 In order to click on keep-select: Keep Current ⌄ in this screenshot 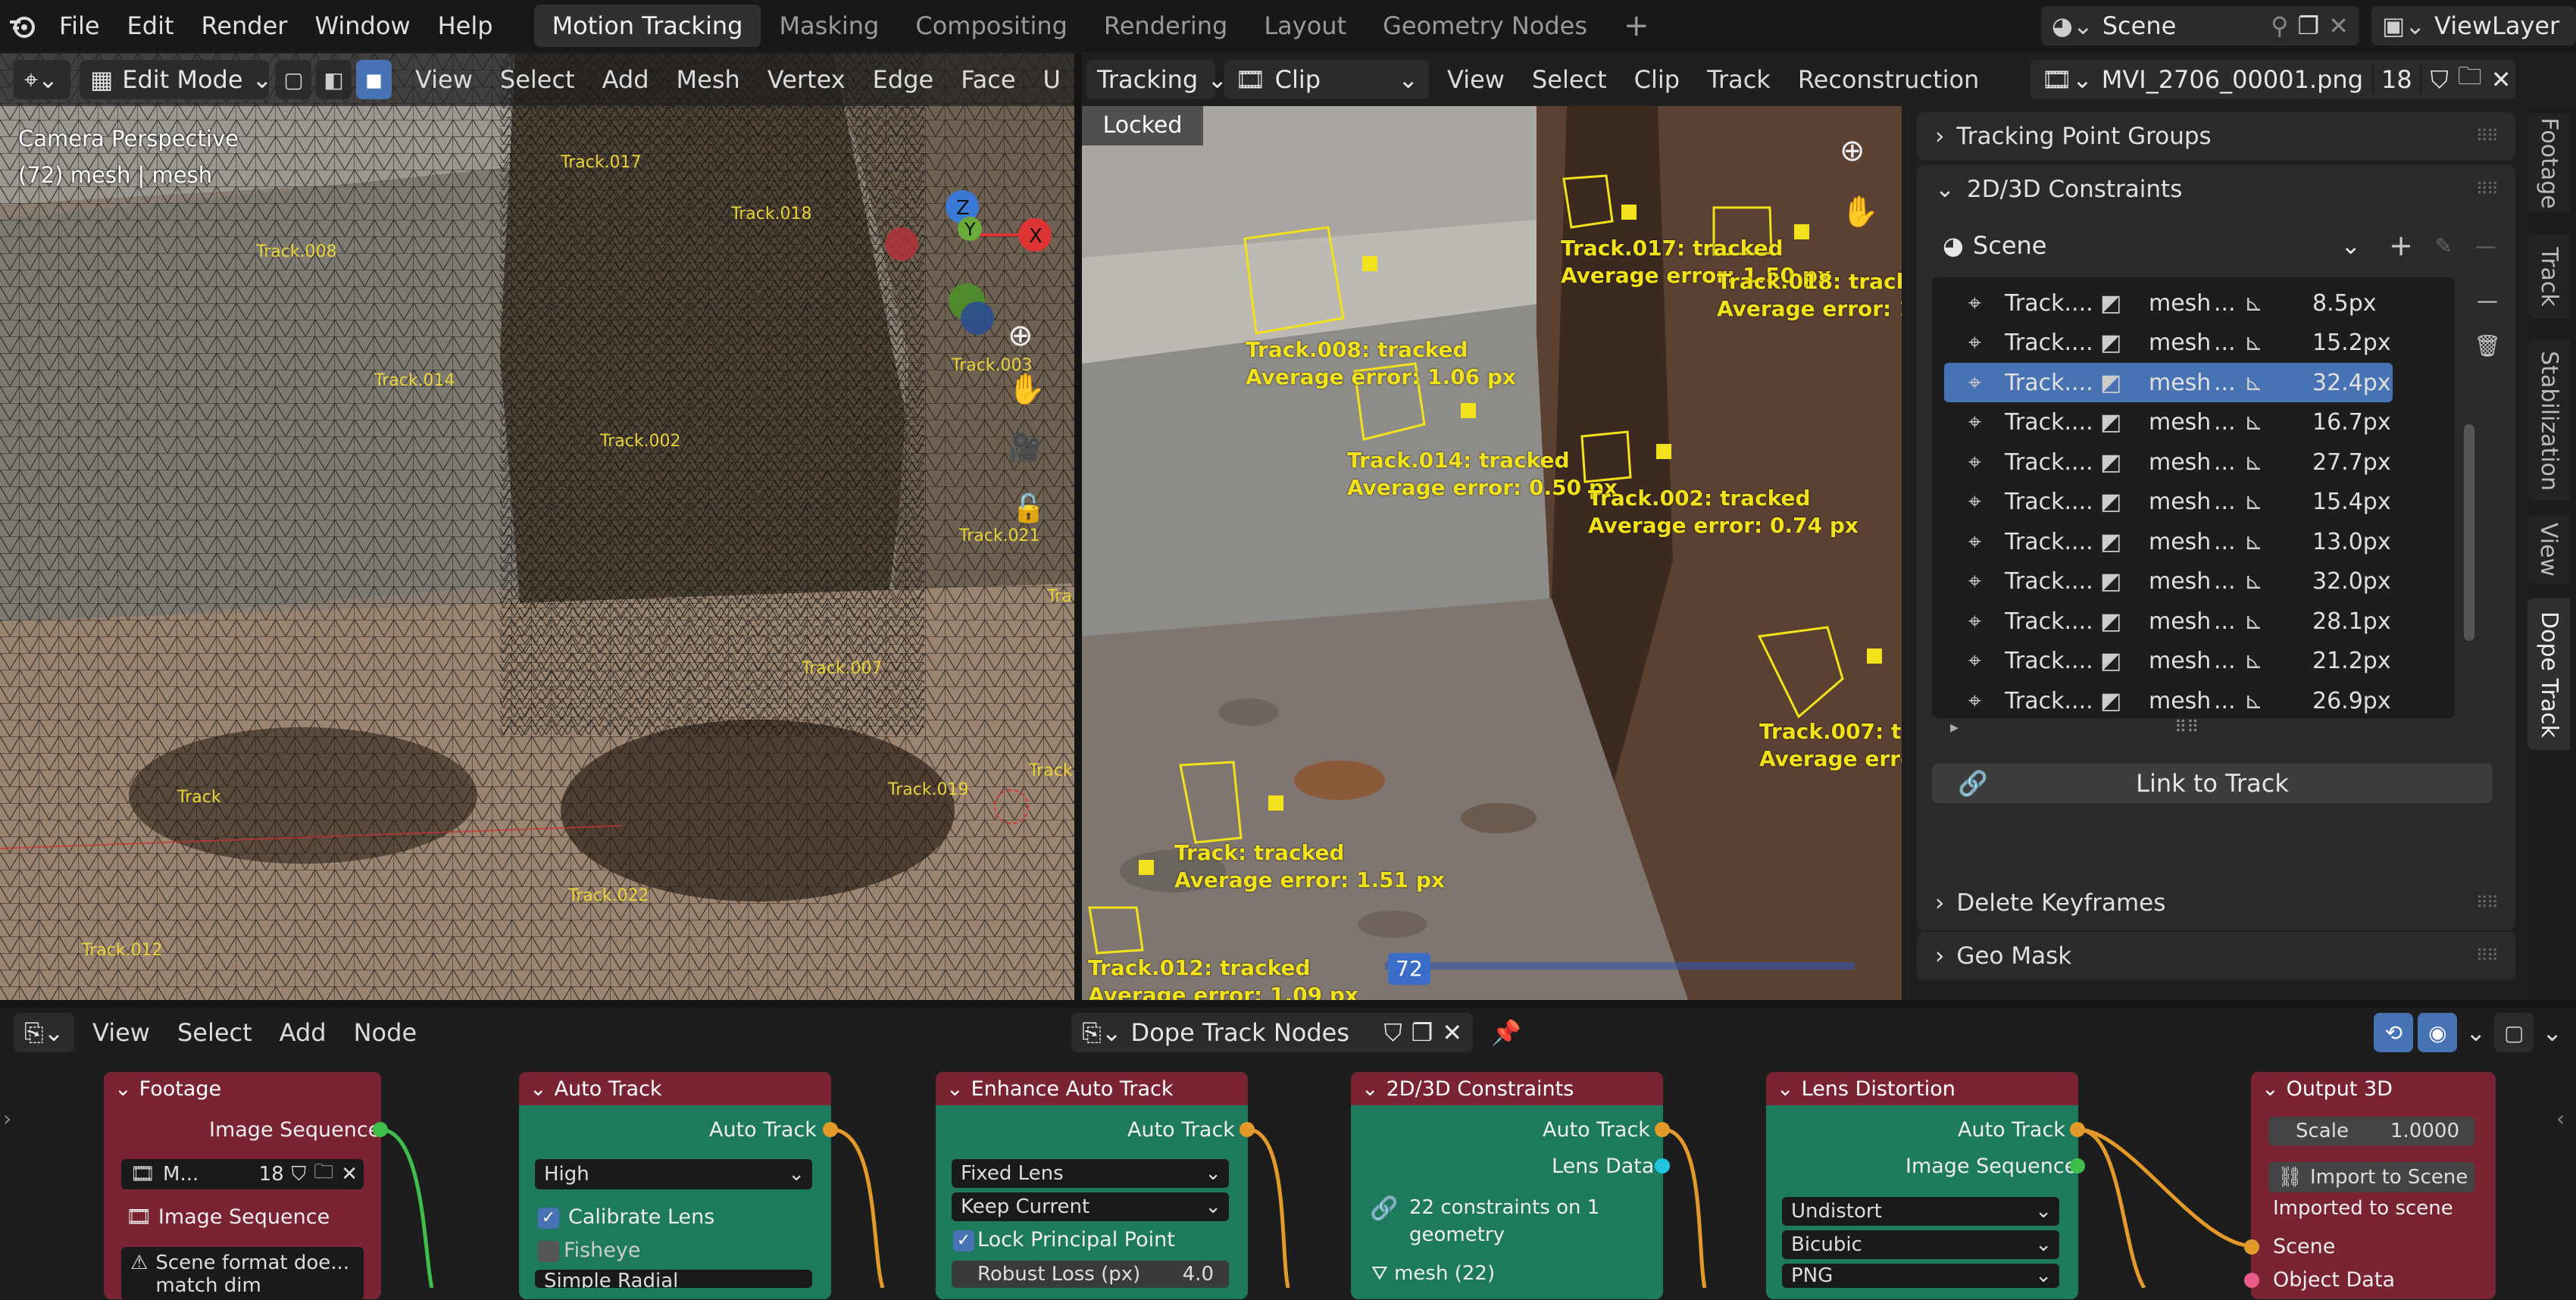, I will do `click(1090, 1206)`.